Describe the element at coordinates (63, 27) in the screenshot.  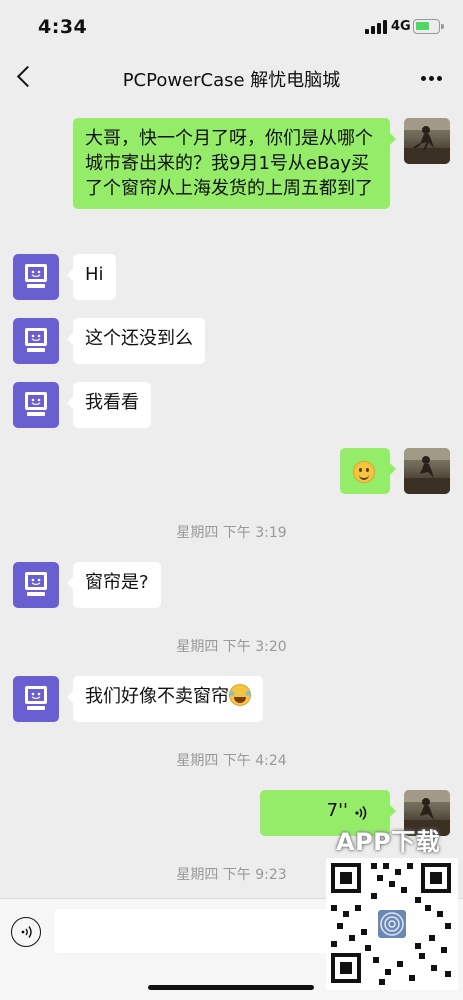
I see `status-time: 4:34` at that location.